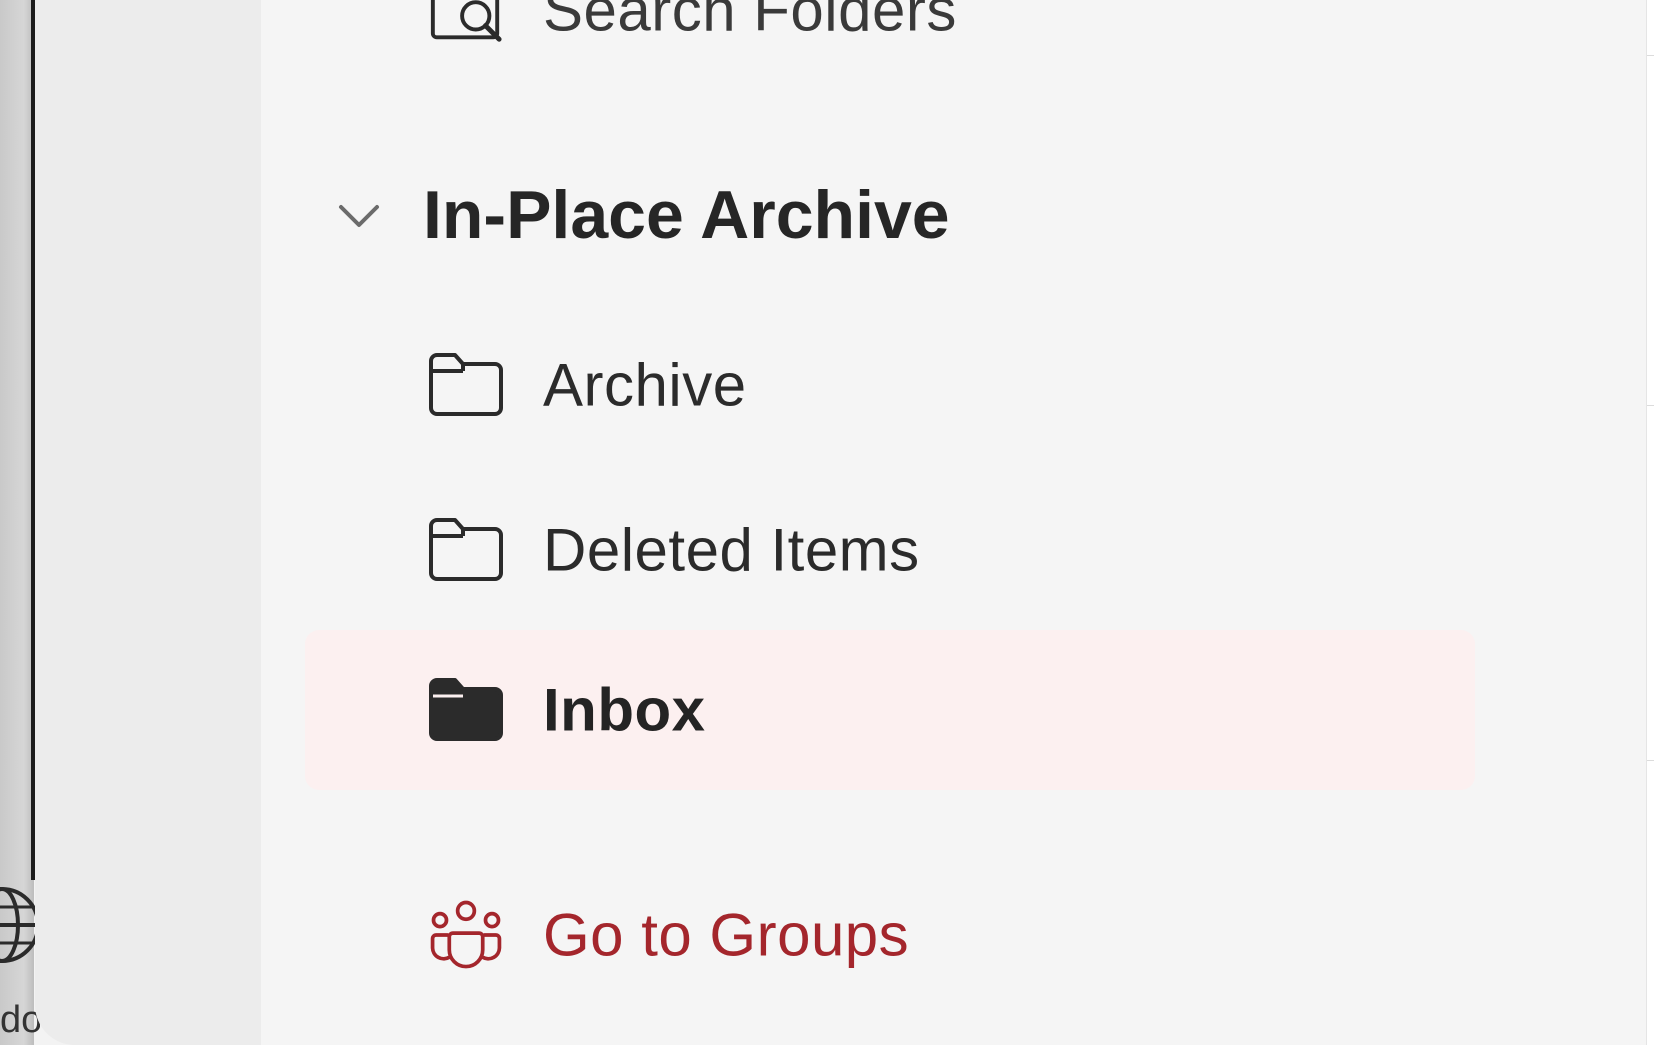  I want to click on folder-filled-icon, so click(466, 710).